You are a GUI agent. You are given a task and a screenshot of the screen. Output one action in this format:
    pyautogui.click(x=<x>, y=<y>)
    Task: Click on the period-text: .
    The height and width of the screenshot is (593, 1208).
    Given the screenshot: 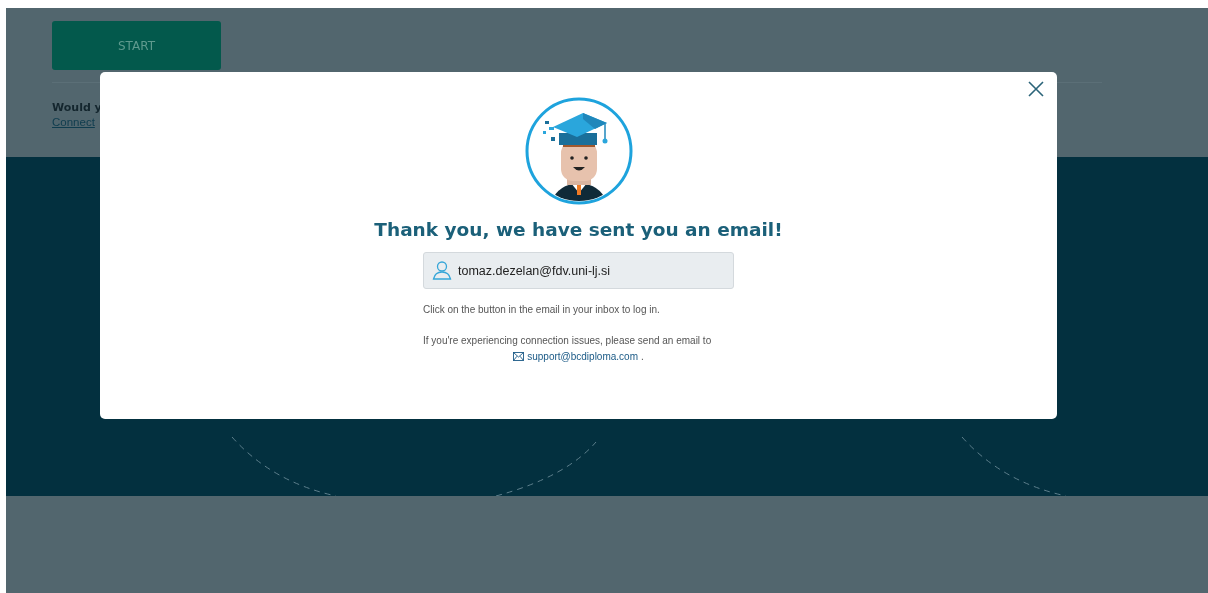 What is the action you would take?
    pyautogui.click(x=642, y=356)
    